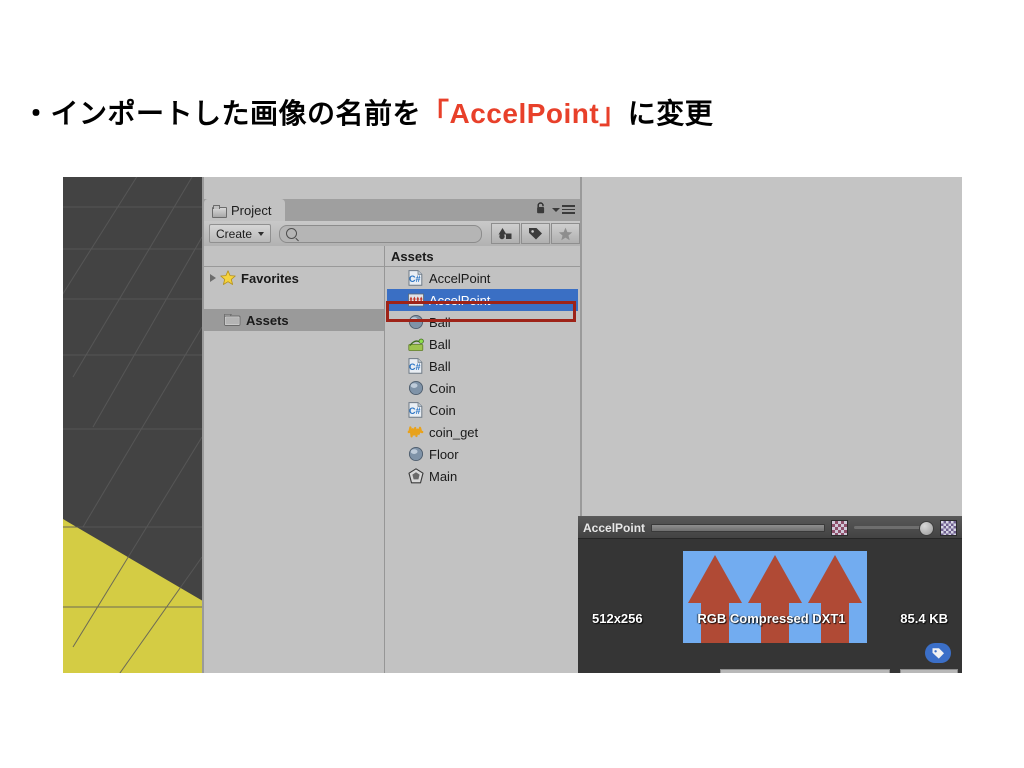  I want to click on favorites-filter-button, so click(565, 233).